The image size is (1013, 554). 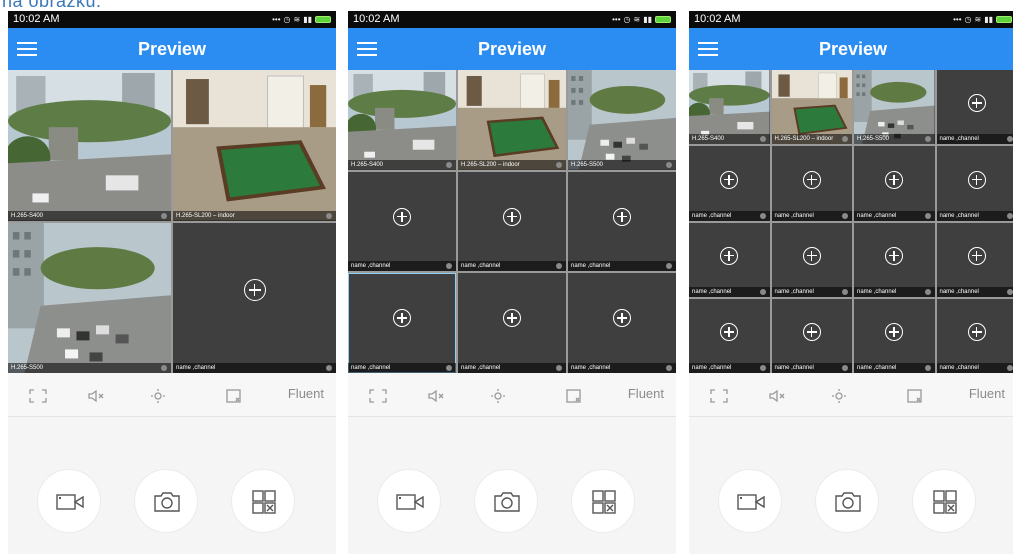 What do you see at coordinates (851, 49) in the screenshot?
I see `app-bar: Preview` at bounding box center [851, 49].